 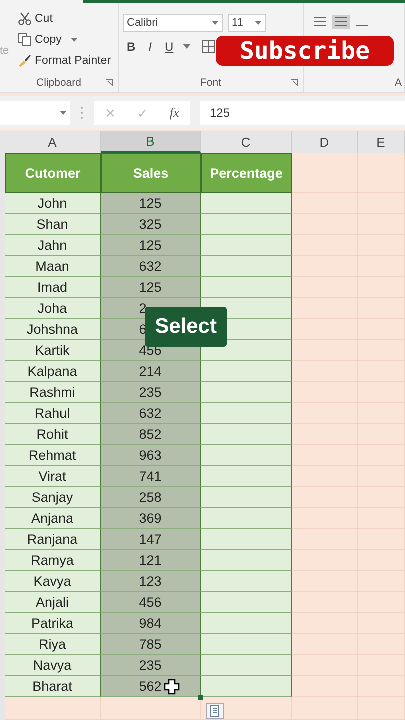 I want to click on table-cell: 632, so click(x=151, y=266).